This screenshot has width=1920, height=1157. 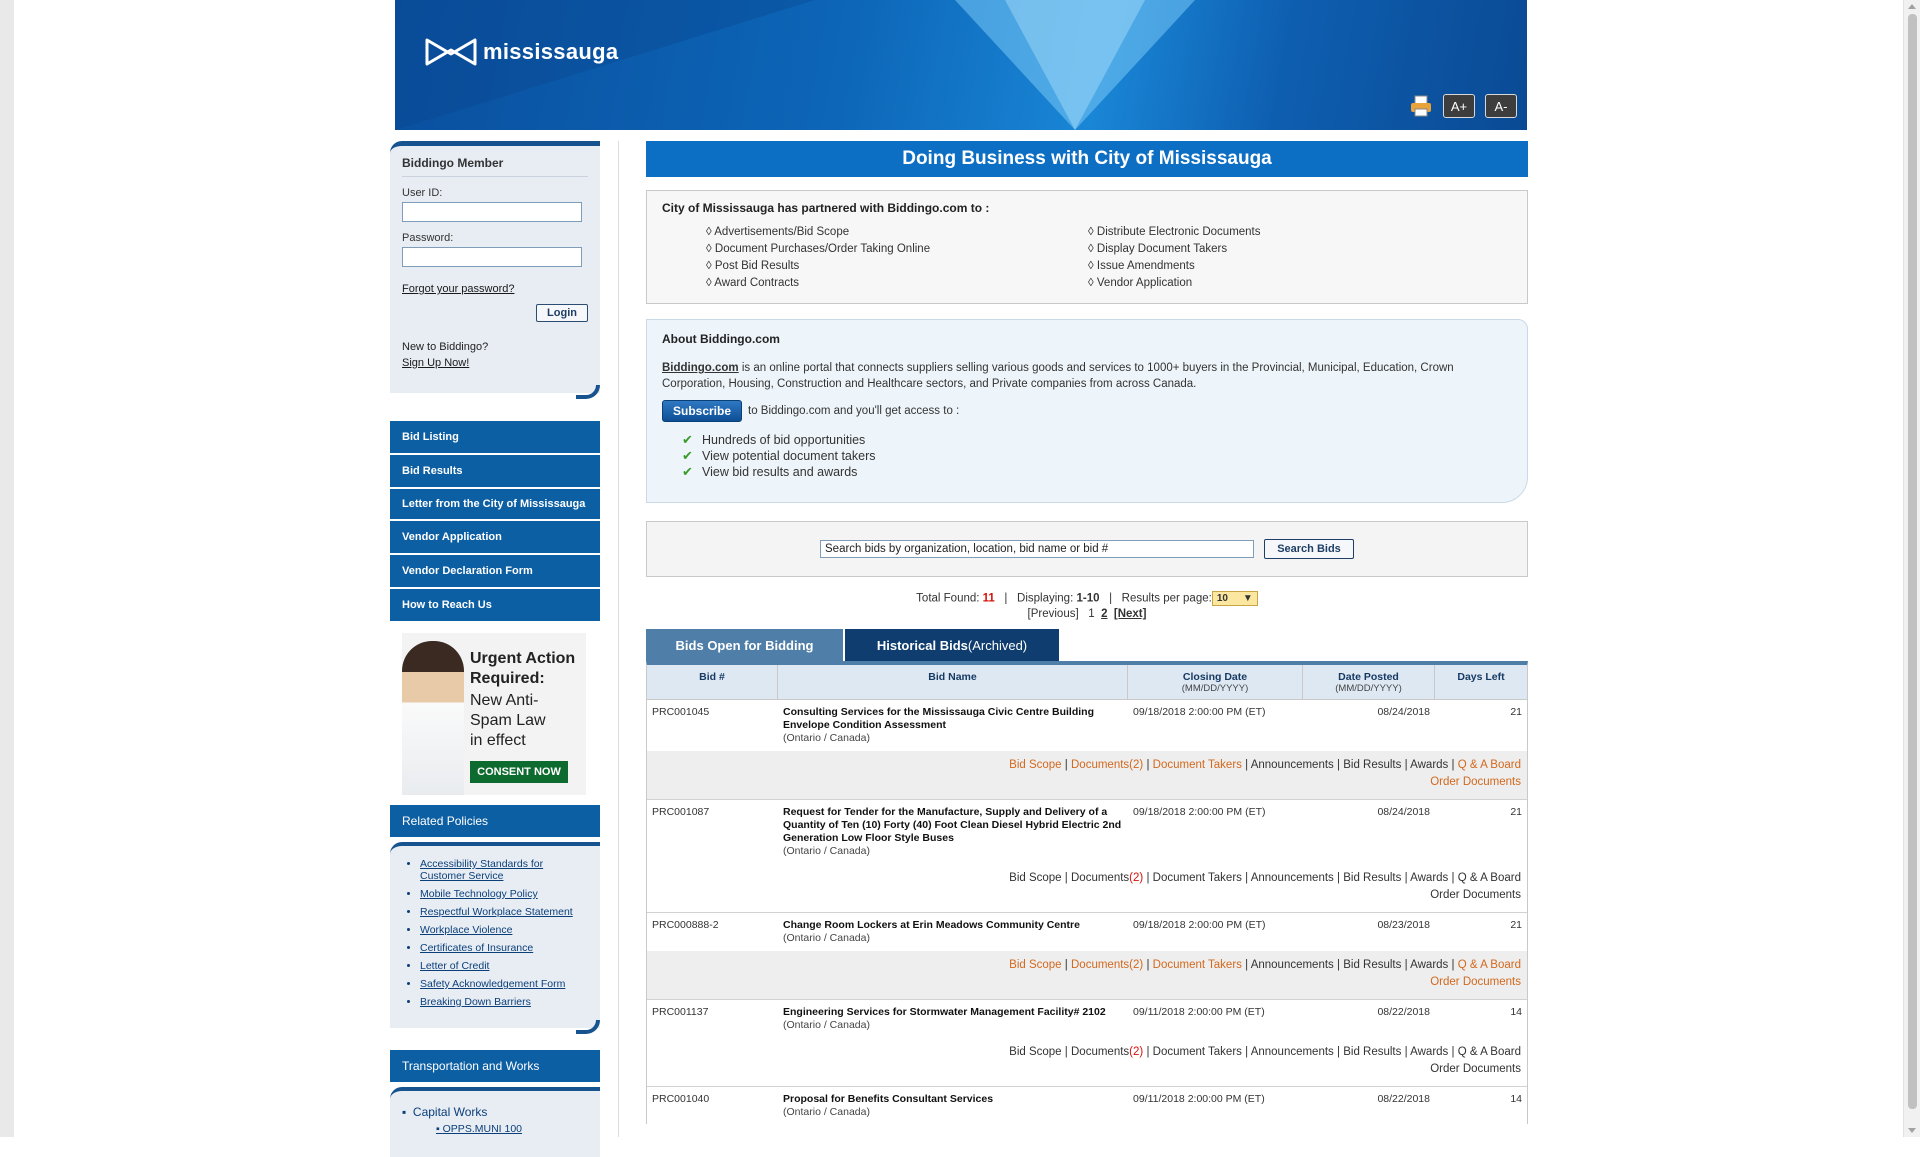 I want to click on sidebar-item-letter: Letter from the City of Mississauga, so click(x=495, y=505).